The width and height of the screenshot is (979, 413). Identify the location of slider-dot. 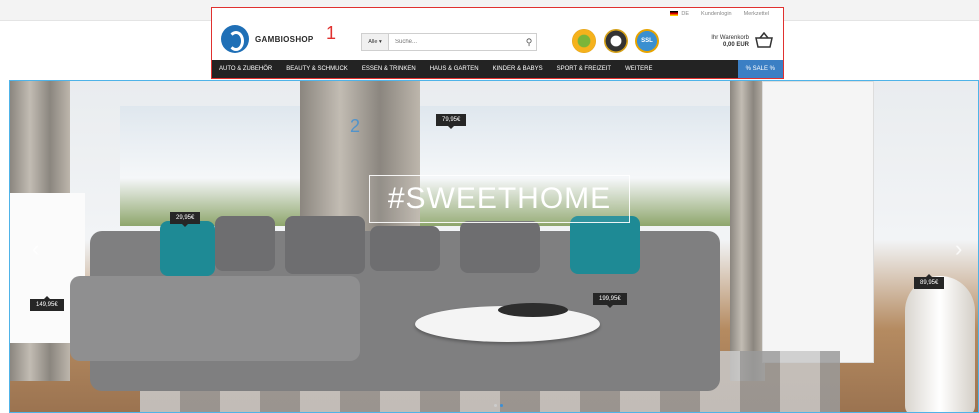
(495, 405).